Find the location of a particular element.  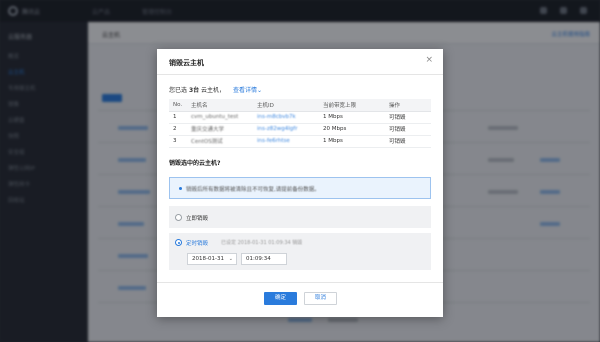

option-immediate-label: 立即销毁 is located at coordinates (197, 219).